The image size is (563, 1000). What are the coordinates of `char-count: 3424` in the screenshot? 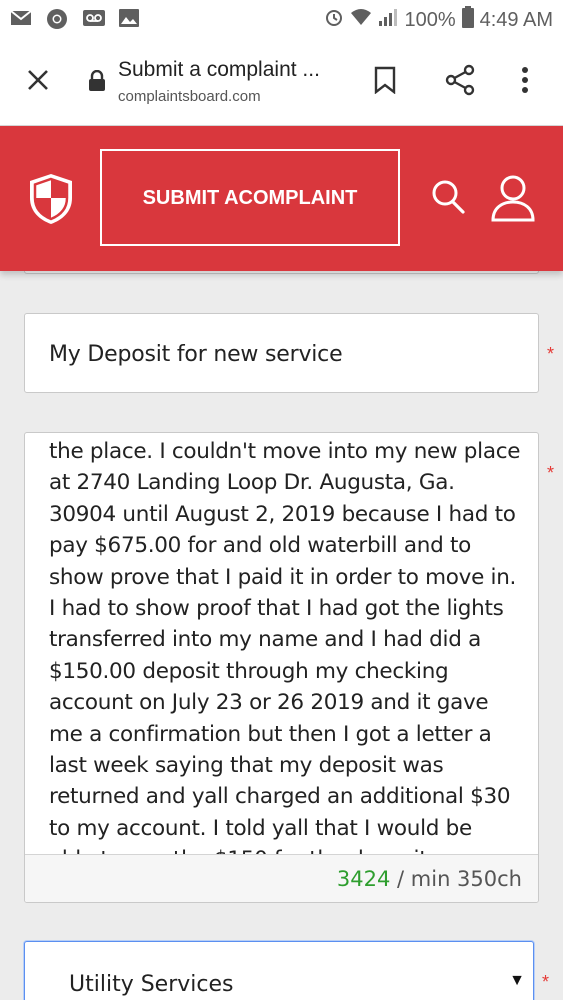 It's located at (363, 879).